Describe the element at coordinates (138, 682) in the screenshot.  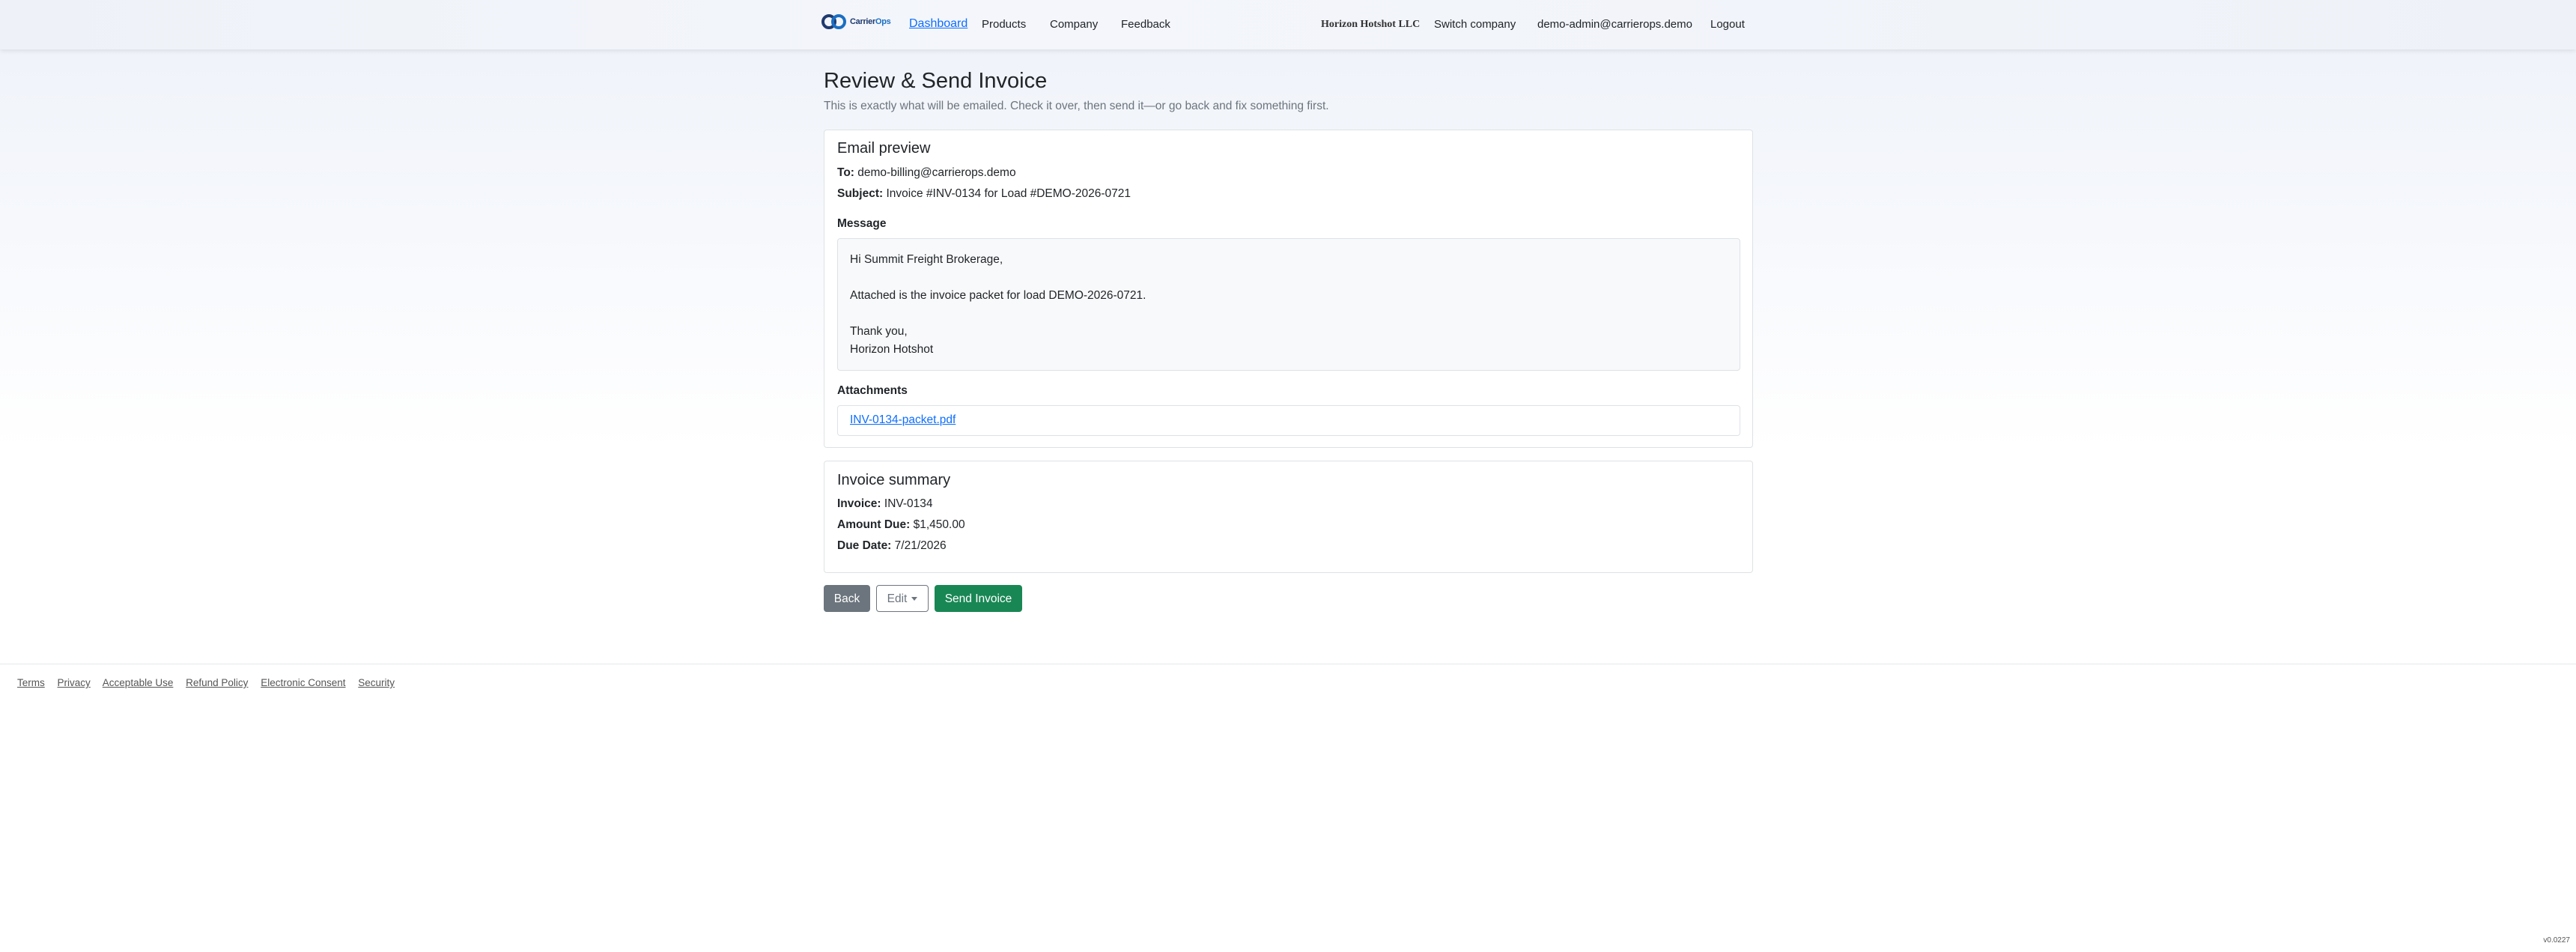
I see `footer-link-acceptable-use: Acceptable Use` at that location.